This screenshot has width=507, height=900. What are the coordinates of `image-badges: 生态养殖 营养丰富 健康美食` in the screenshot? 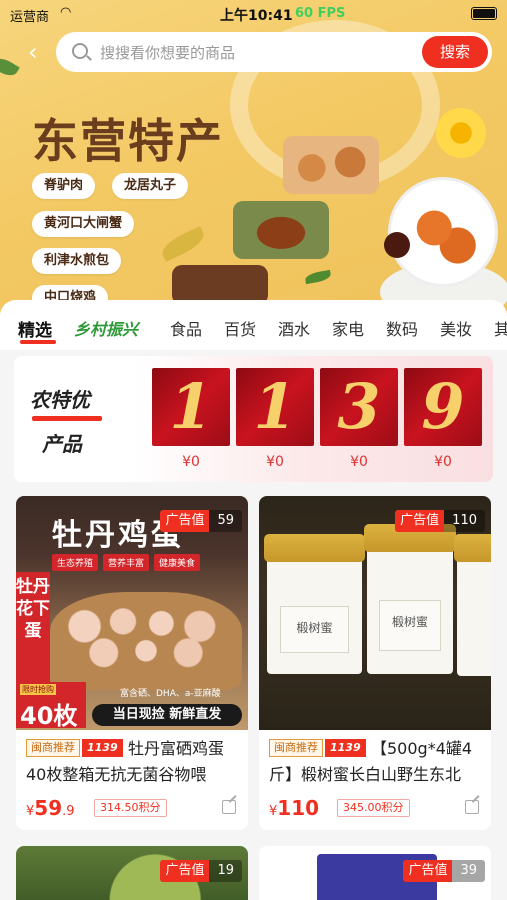 It's located at (128, 562).